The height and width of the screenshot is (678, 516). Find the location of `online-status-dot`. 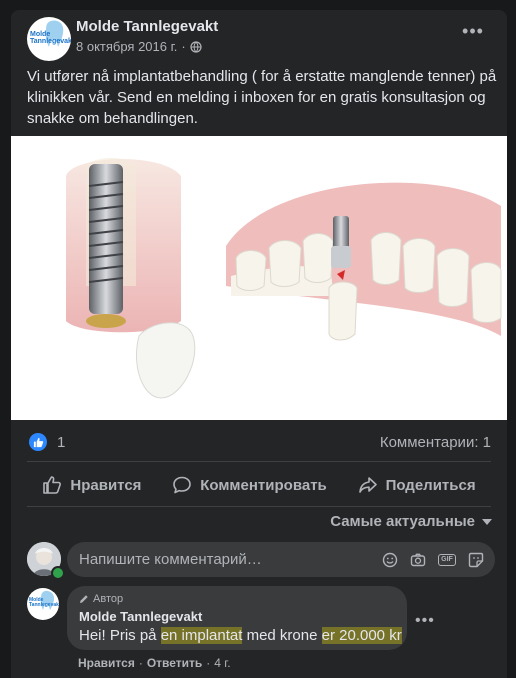

online-status-dot is located at coordinates (58, 573).